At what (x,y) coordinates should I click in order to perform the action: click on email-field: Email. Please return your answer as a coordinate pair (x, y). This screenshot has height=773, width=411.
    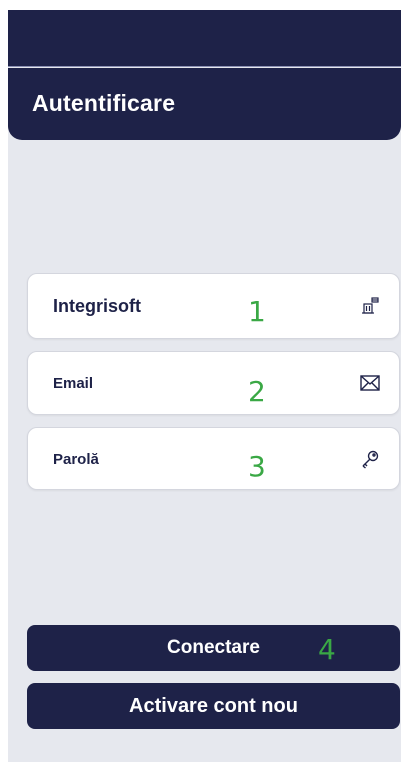
    Looking at the image, I should click on (213, 383).